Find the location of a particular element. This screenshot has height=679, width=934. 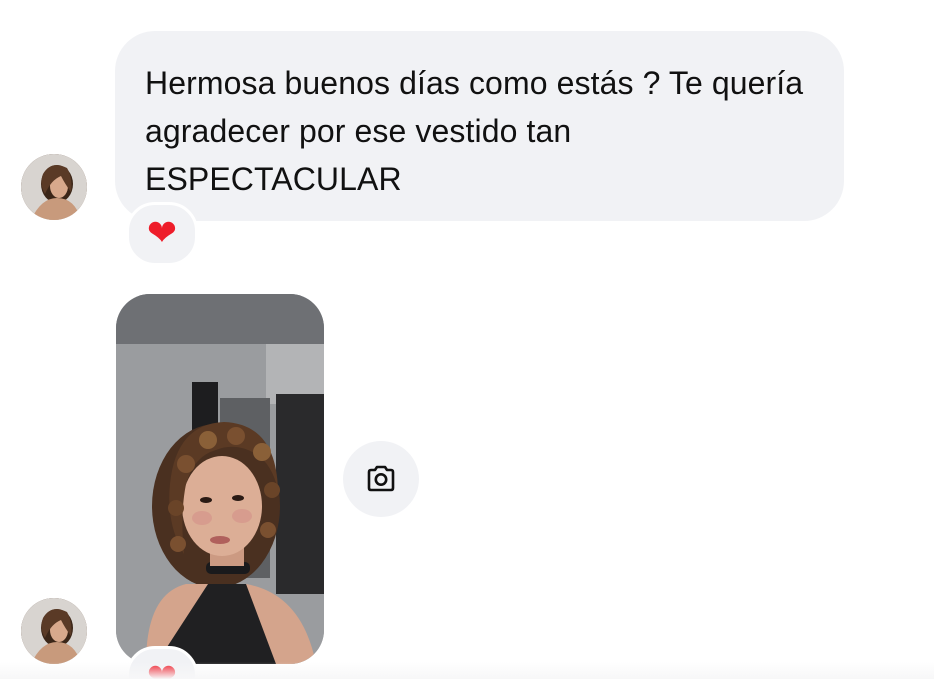

reaction-badge: ❤ is located at coordinates (162, 234).